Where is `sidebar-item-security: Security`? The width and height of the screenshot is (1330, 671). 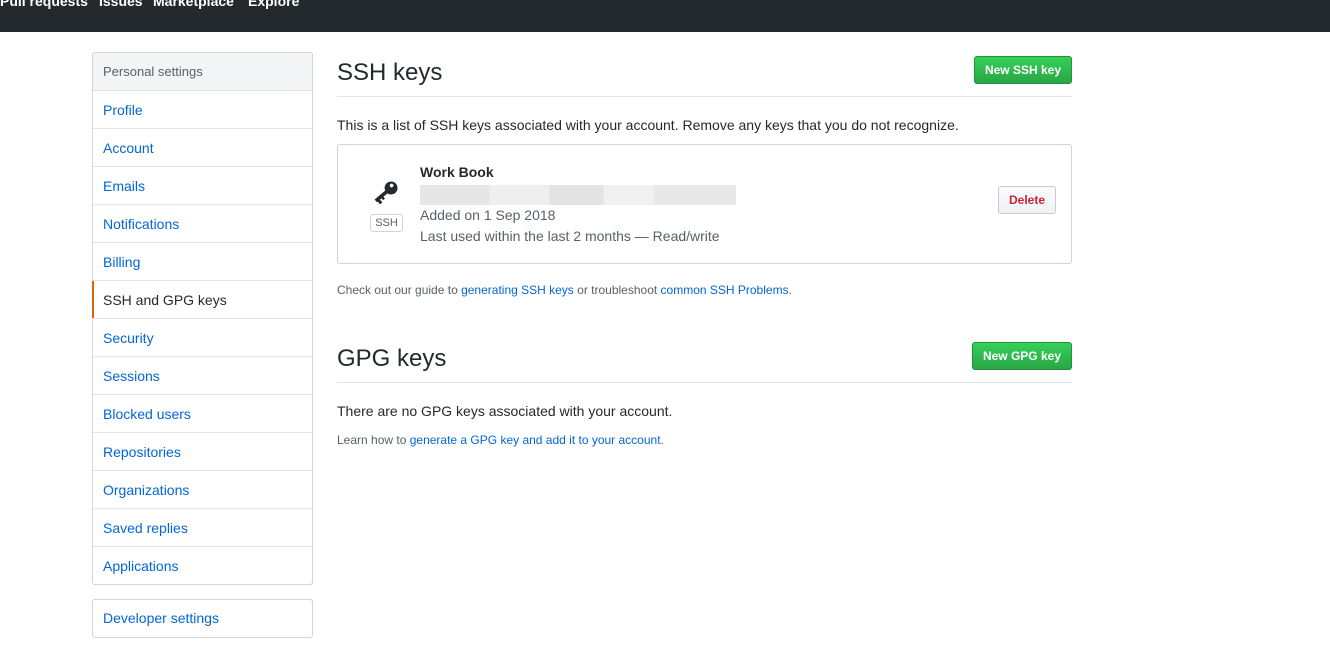
sidebar-item-security: Security is located at coordinates (202, 338).